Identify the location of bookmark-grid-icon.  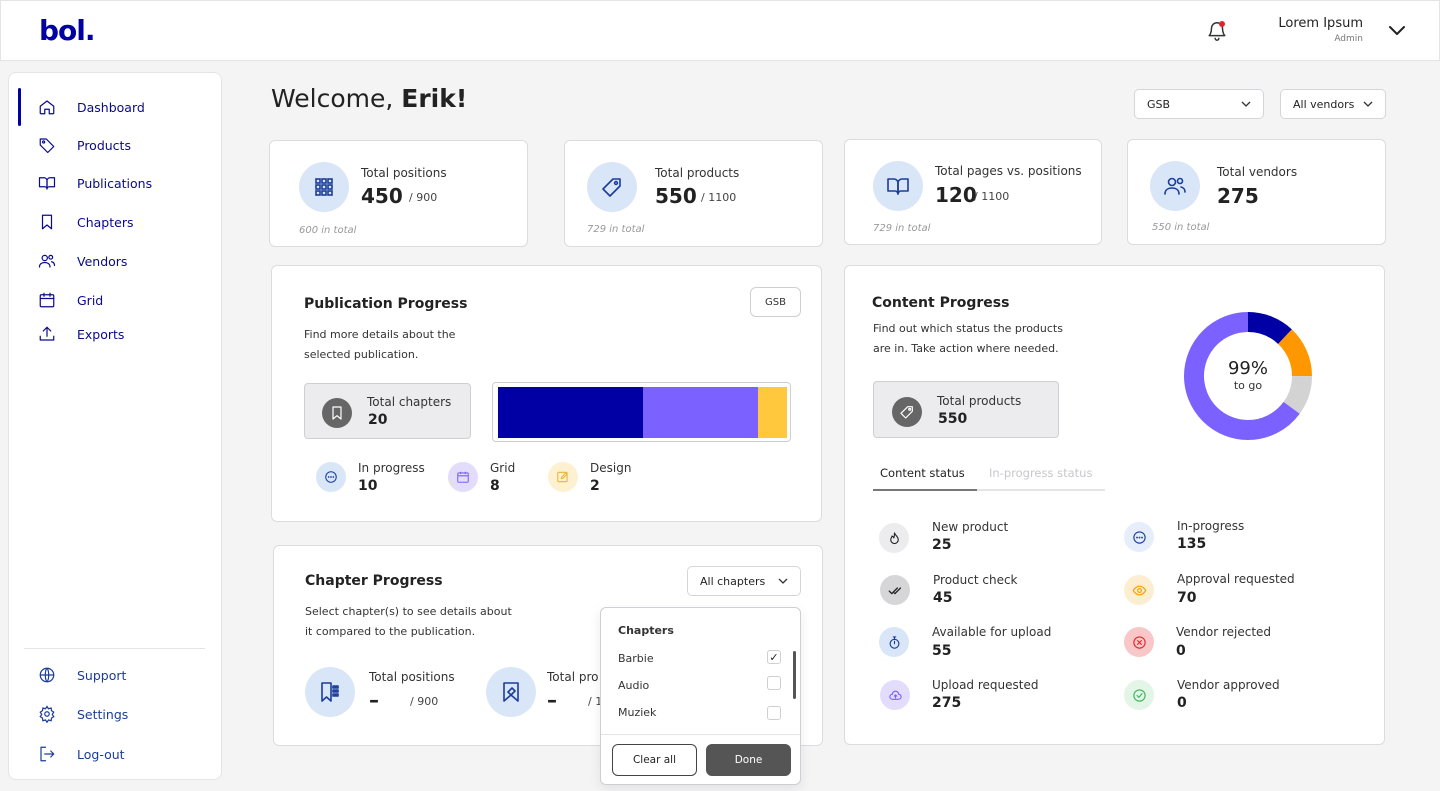
(330, 692).